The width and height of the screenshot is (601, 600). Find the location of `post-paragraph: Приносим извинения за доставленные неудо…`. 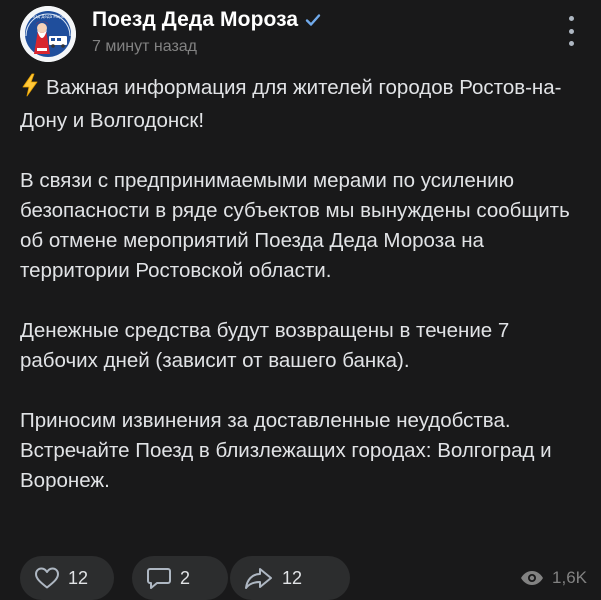

post-paragraph: Приносим извинения за доставленные неудо… is located at coordinates (286, 450).